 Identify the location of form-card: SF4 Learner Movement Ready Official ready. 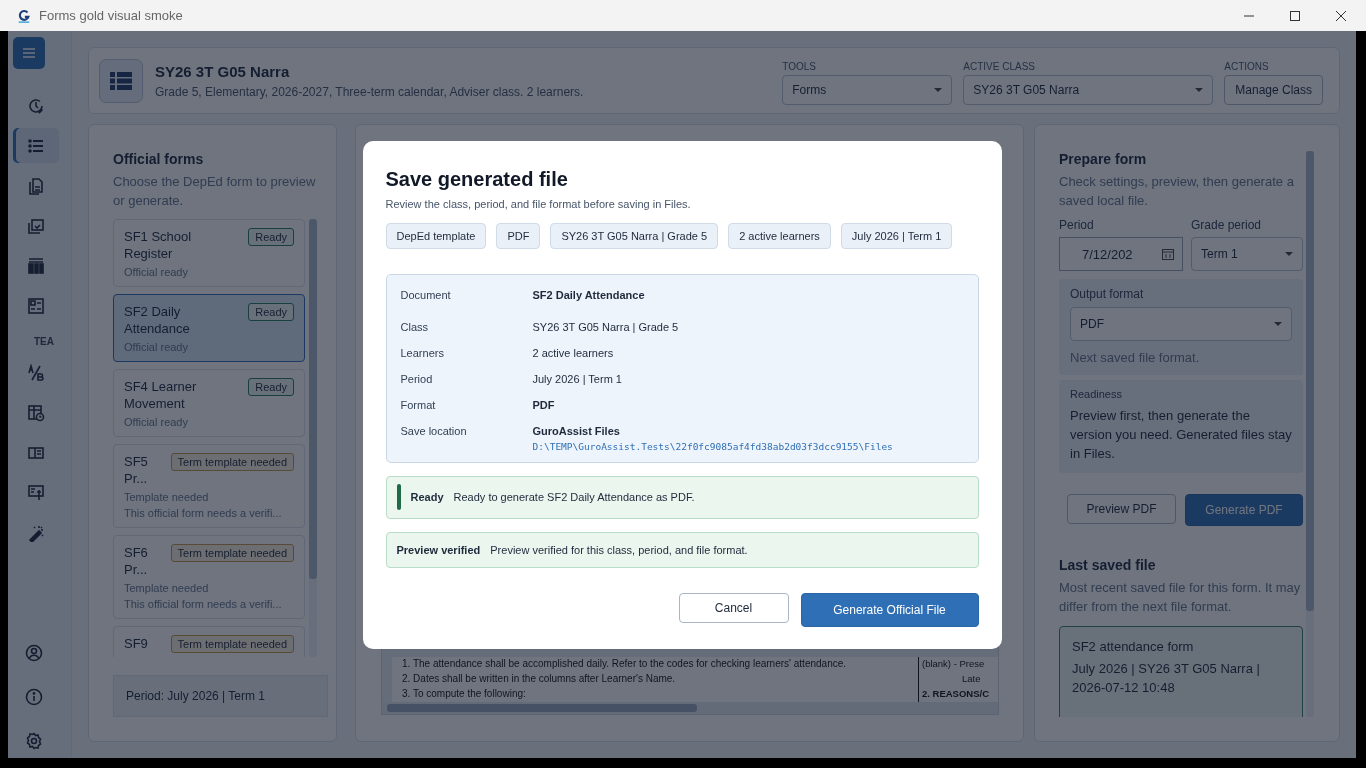
(209, 403).